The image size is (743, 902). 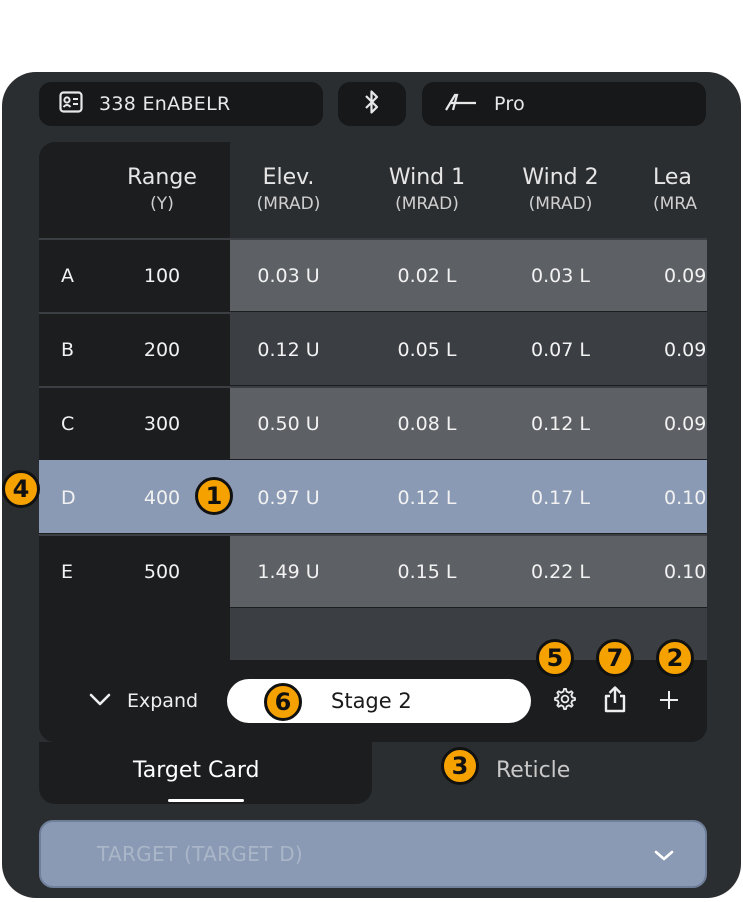 What do you see at coordinates (288, 423) in the screenshot?
I see `elev-value: 0.50 U` at bounding box center [288, 423].